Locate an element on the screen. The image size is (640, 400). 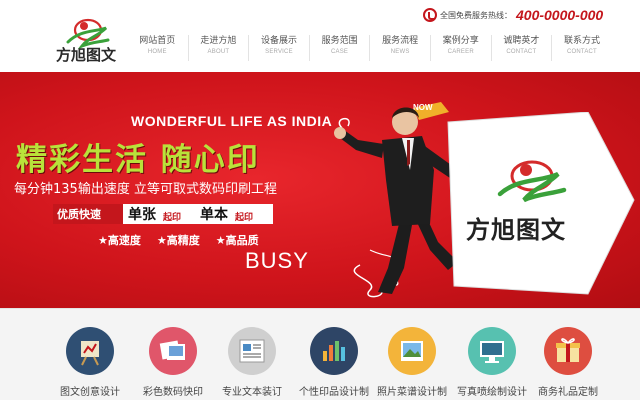
feature-item: ★高精度 is located at coordinates (178, 240).